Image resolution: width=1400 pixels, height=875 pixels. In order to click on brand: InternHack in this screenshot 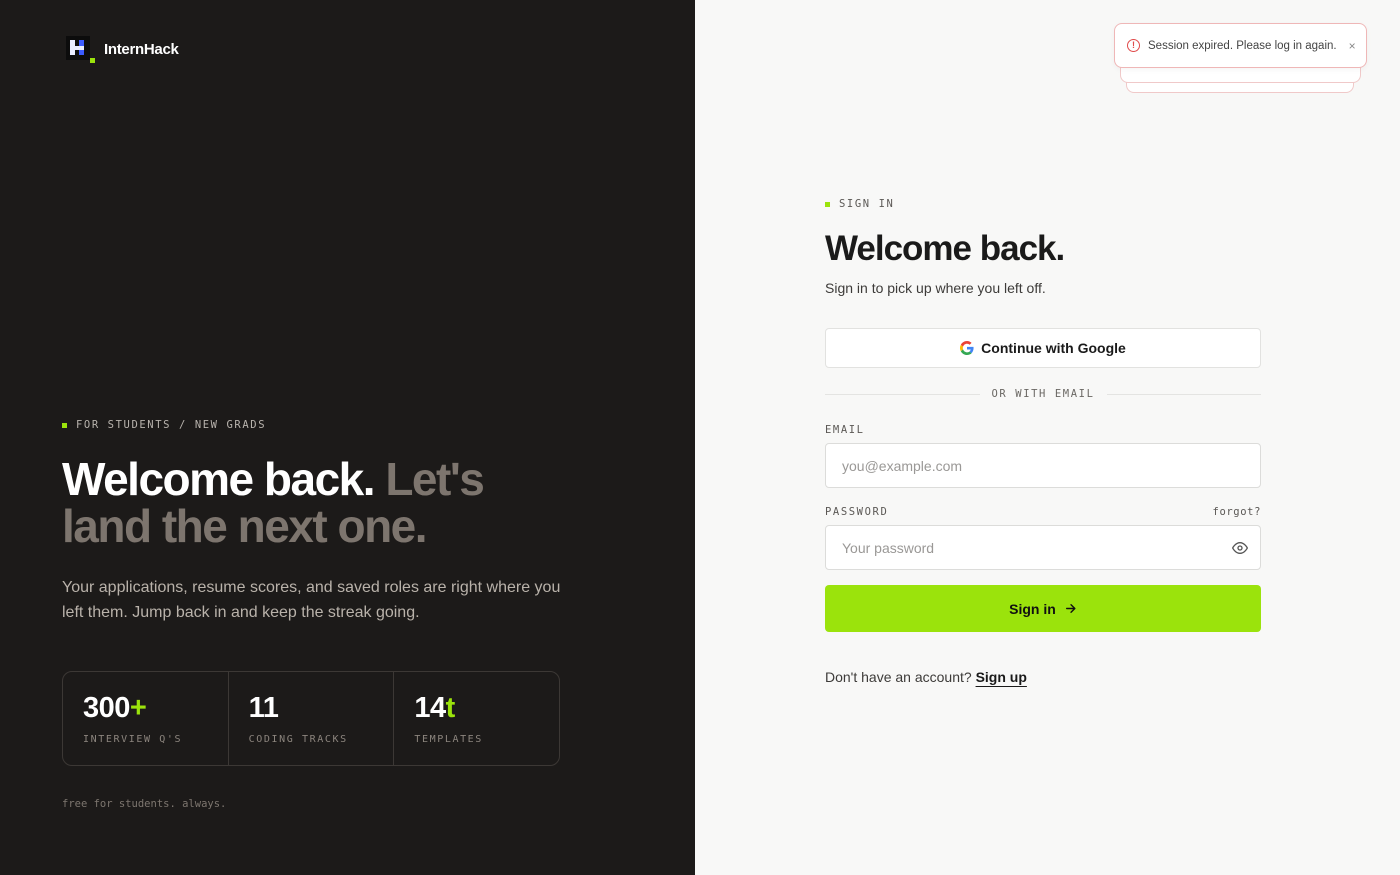, I will do `click(122, 49)`.